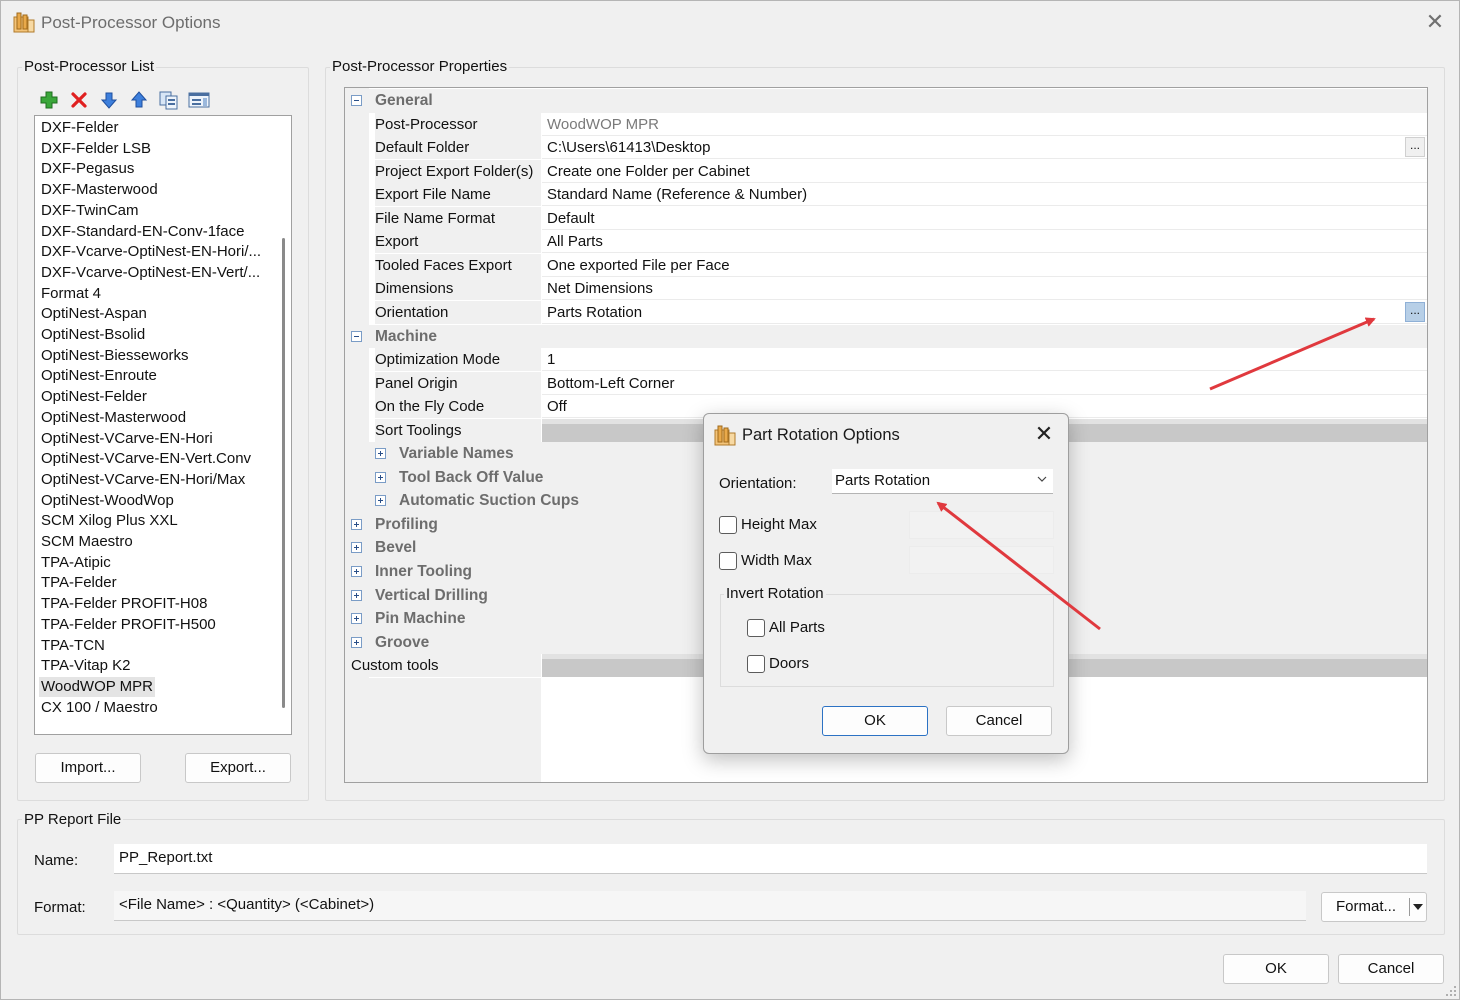 The width and height of the screenshot is (1460, 1000). What do you see at coordinates (728, 561) in the screenshot?
I see `width-max-checkbox` at bounding box center [728, 561].